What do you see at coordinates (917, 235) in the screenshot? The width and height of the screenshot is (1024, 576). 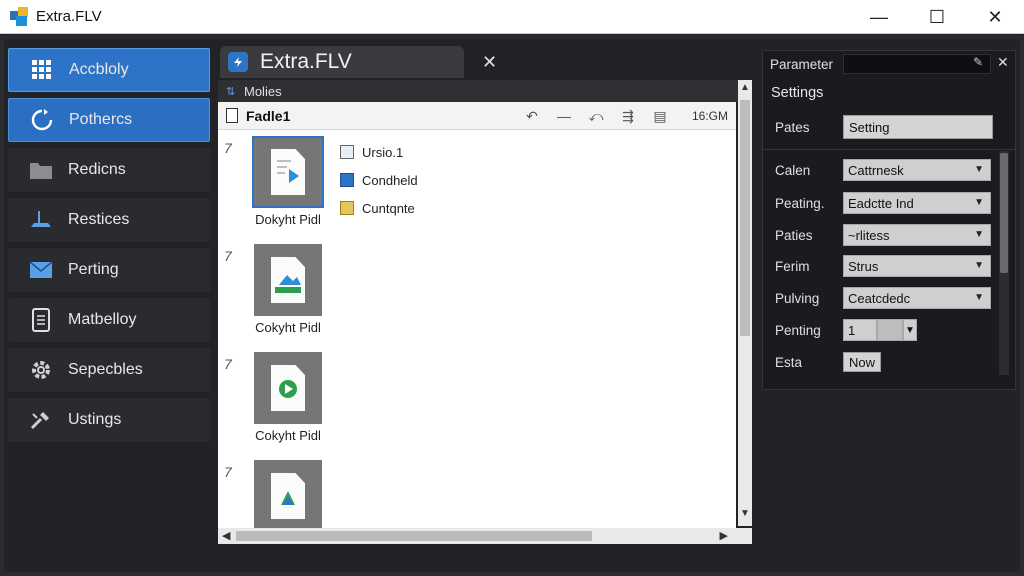 I see `paties-select: ~rlitess ▼` at bounding box center [917, 235].